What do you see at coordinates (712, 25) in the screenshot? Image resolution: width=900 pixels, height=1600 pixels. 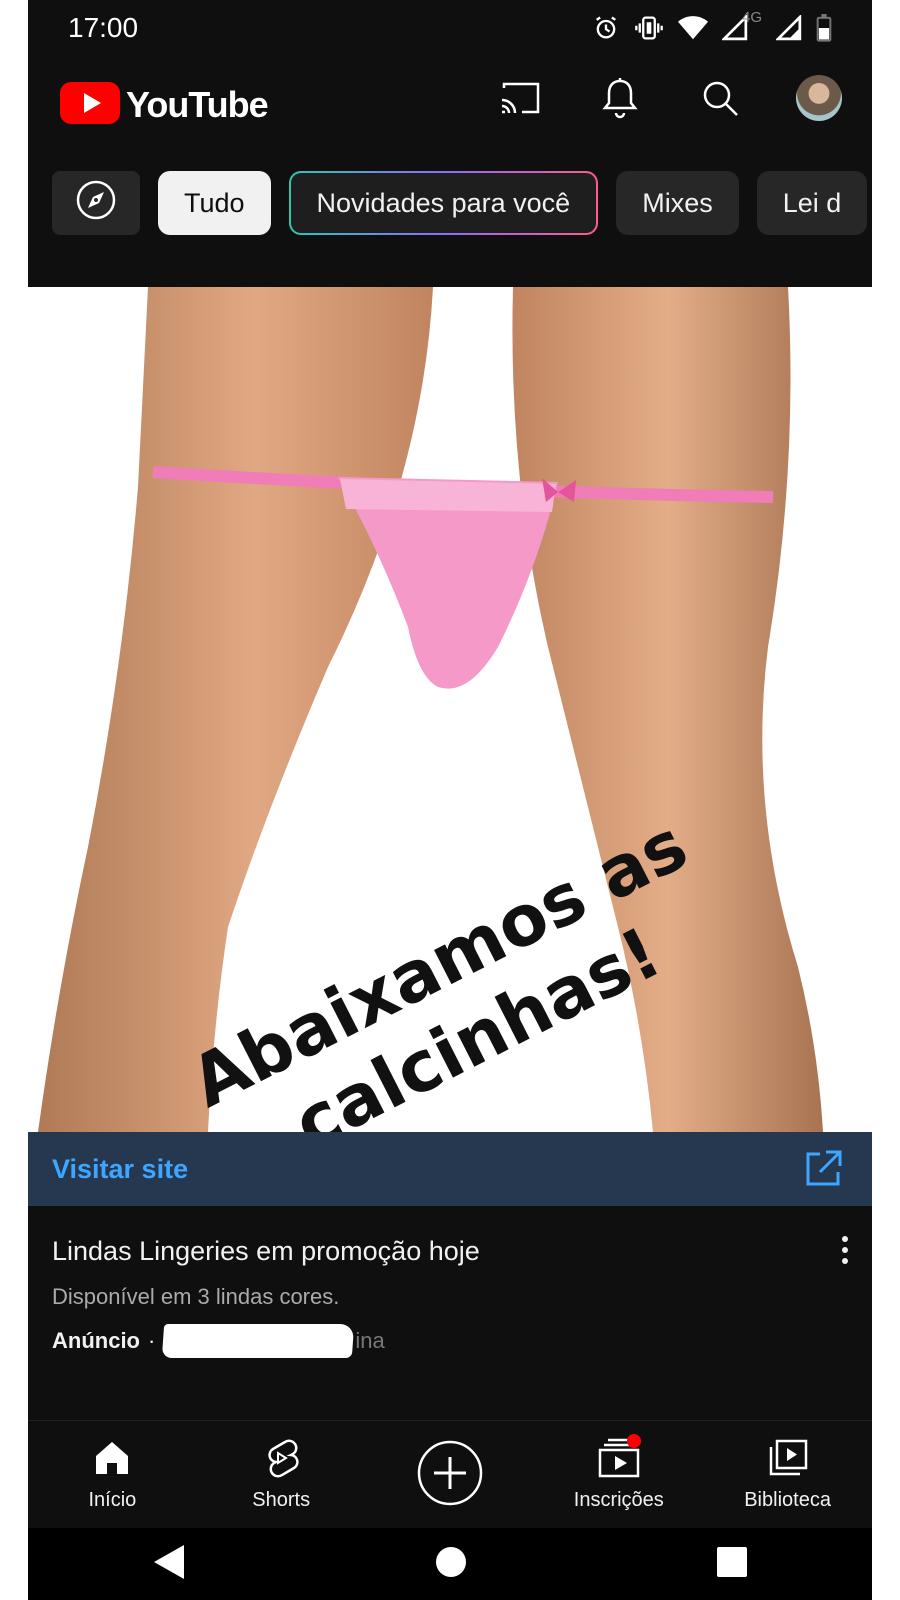 I see `status-icons: 4G` at bounding box center [712, 25].